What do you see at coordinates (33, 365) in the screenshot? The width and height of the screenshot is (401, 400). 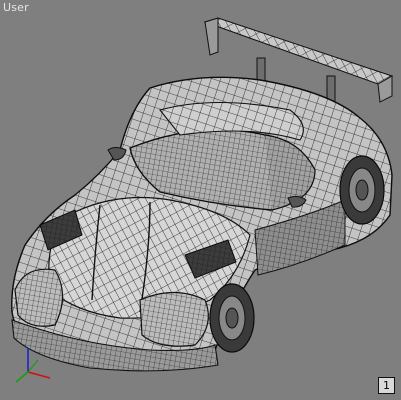 I see `axis-tripod-icon` at bounding box center [33, 365].